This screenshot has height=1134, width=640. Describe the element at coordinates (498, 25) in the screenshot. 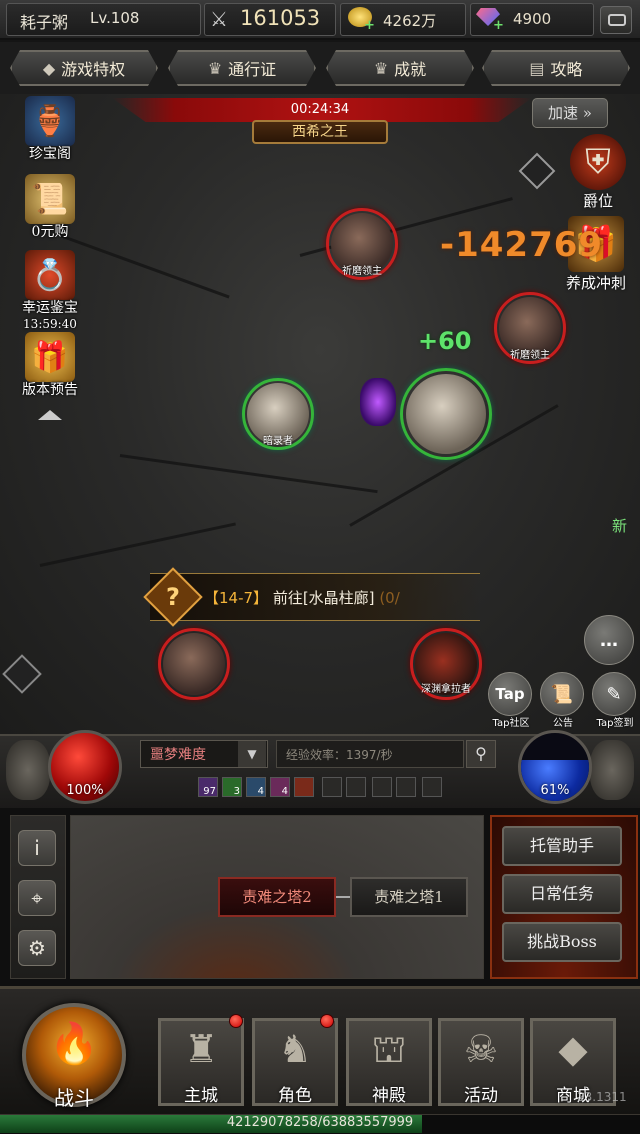

I see `add-gem-icon: +` at that location.